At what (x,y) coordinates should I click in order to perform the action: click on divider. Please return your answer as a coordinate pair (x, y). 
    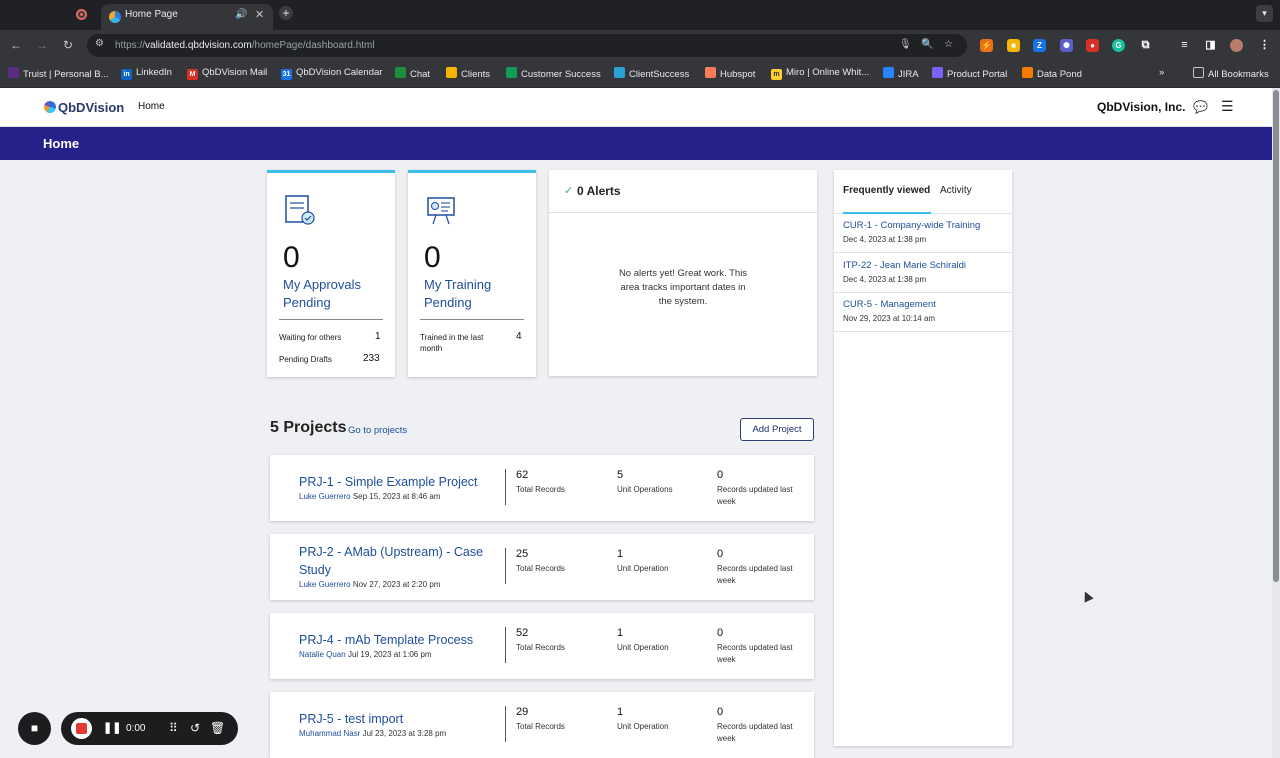
    Looking at the image, I should click on (331, 319).